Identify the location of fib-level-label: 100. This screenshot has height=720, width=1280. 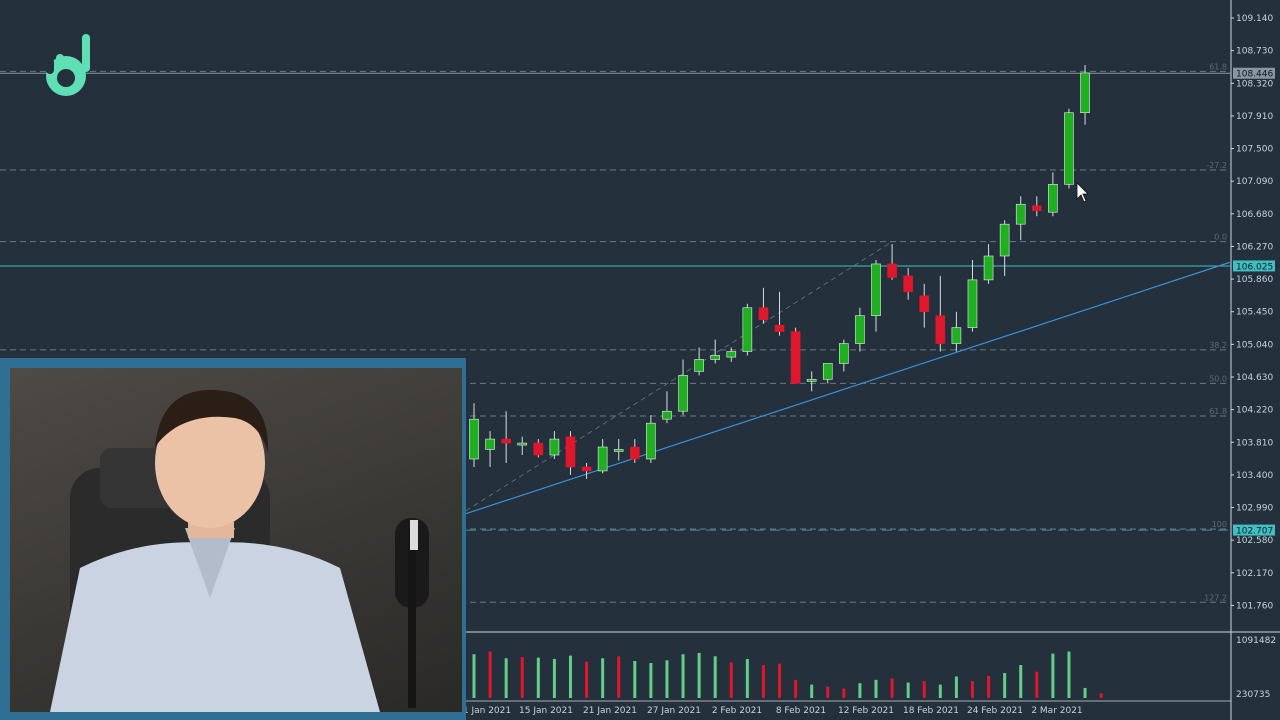
(1219, 524).